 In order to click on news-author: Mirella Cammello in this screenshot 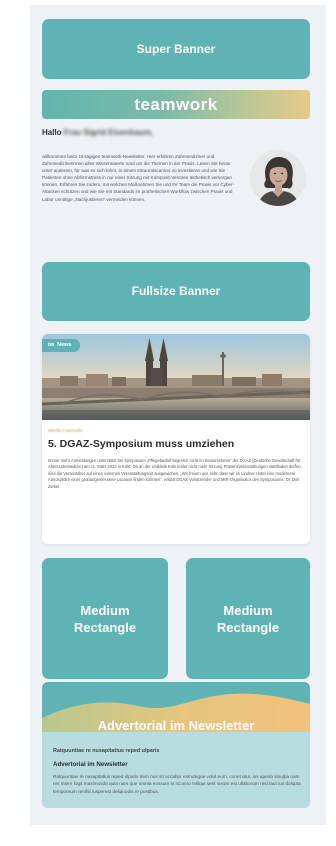, I will do `click(65, 430)`.